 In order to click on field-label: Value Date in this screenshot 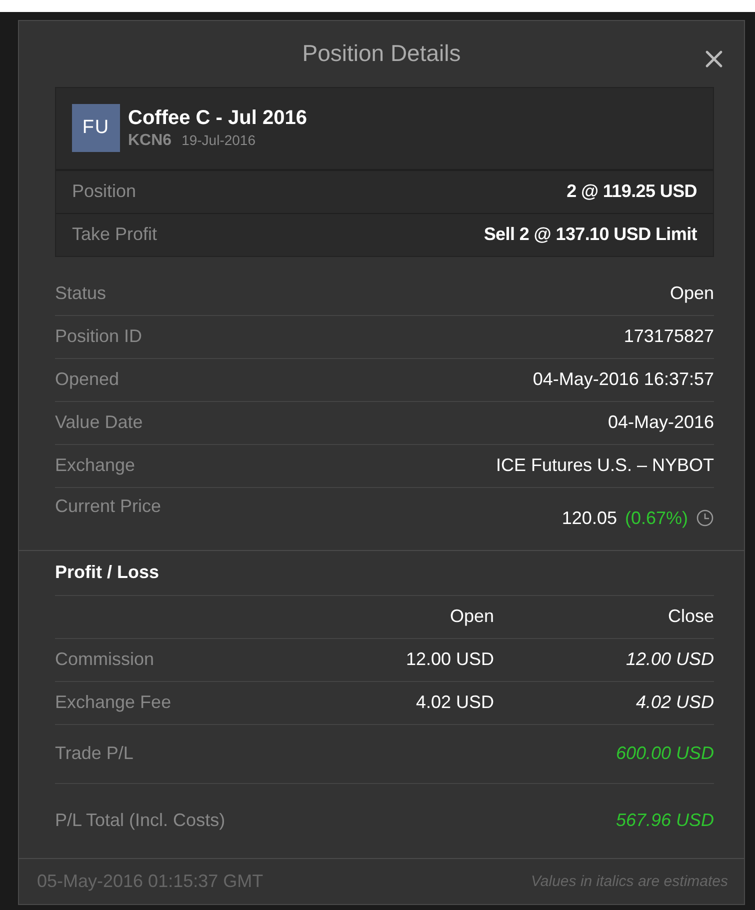, I will do `click(99, 423)`.